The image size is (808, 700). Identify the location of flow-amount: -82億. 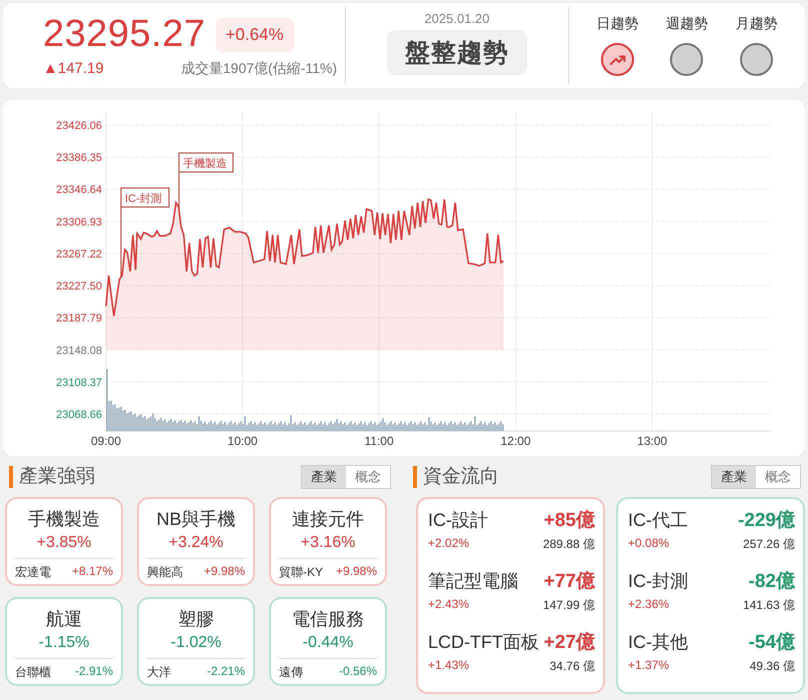
(771, 582).